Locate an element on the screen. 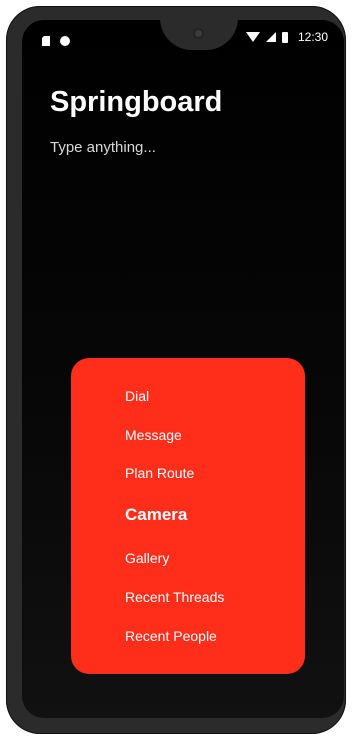  wifi-icon is located at coordinates (252, 37).